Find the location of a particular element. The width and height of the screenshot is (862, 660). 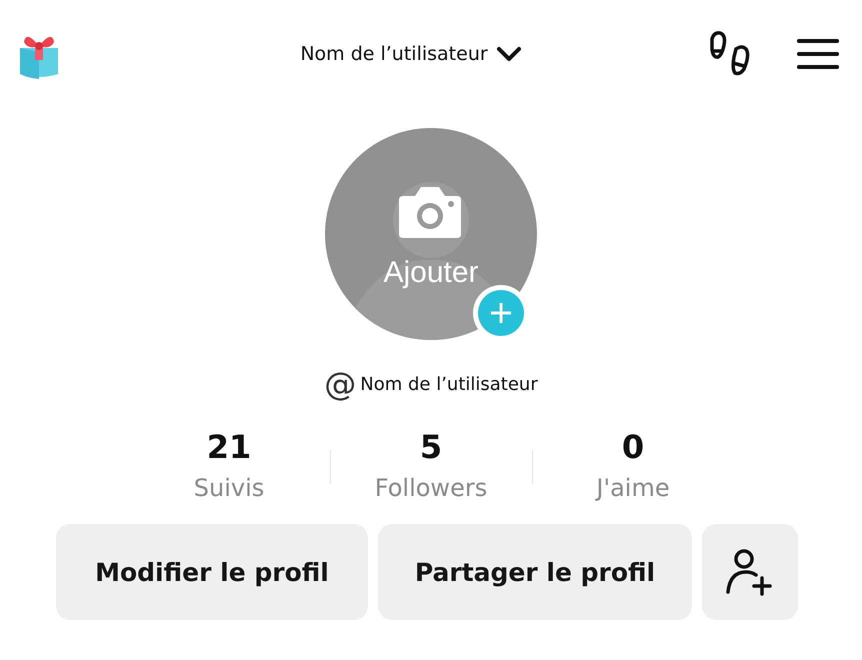

menu-icon is located at coordinates (818, 54).